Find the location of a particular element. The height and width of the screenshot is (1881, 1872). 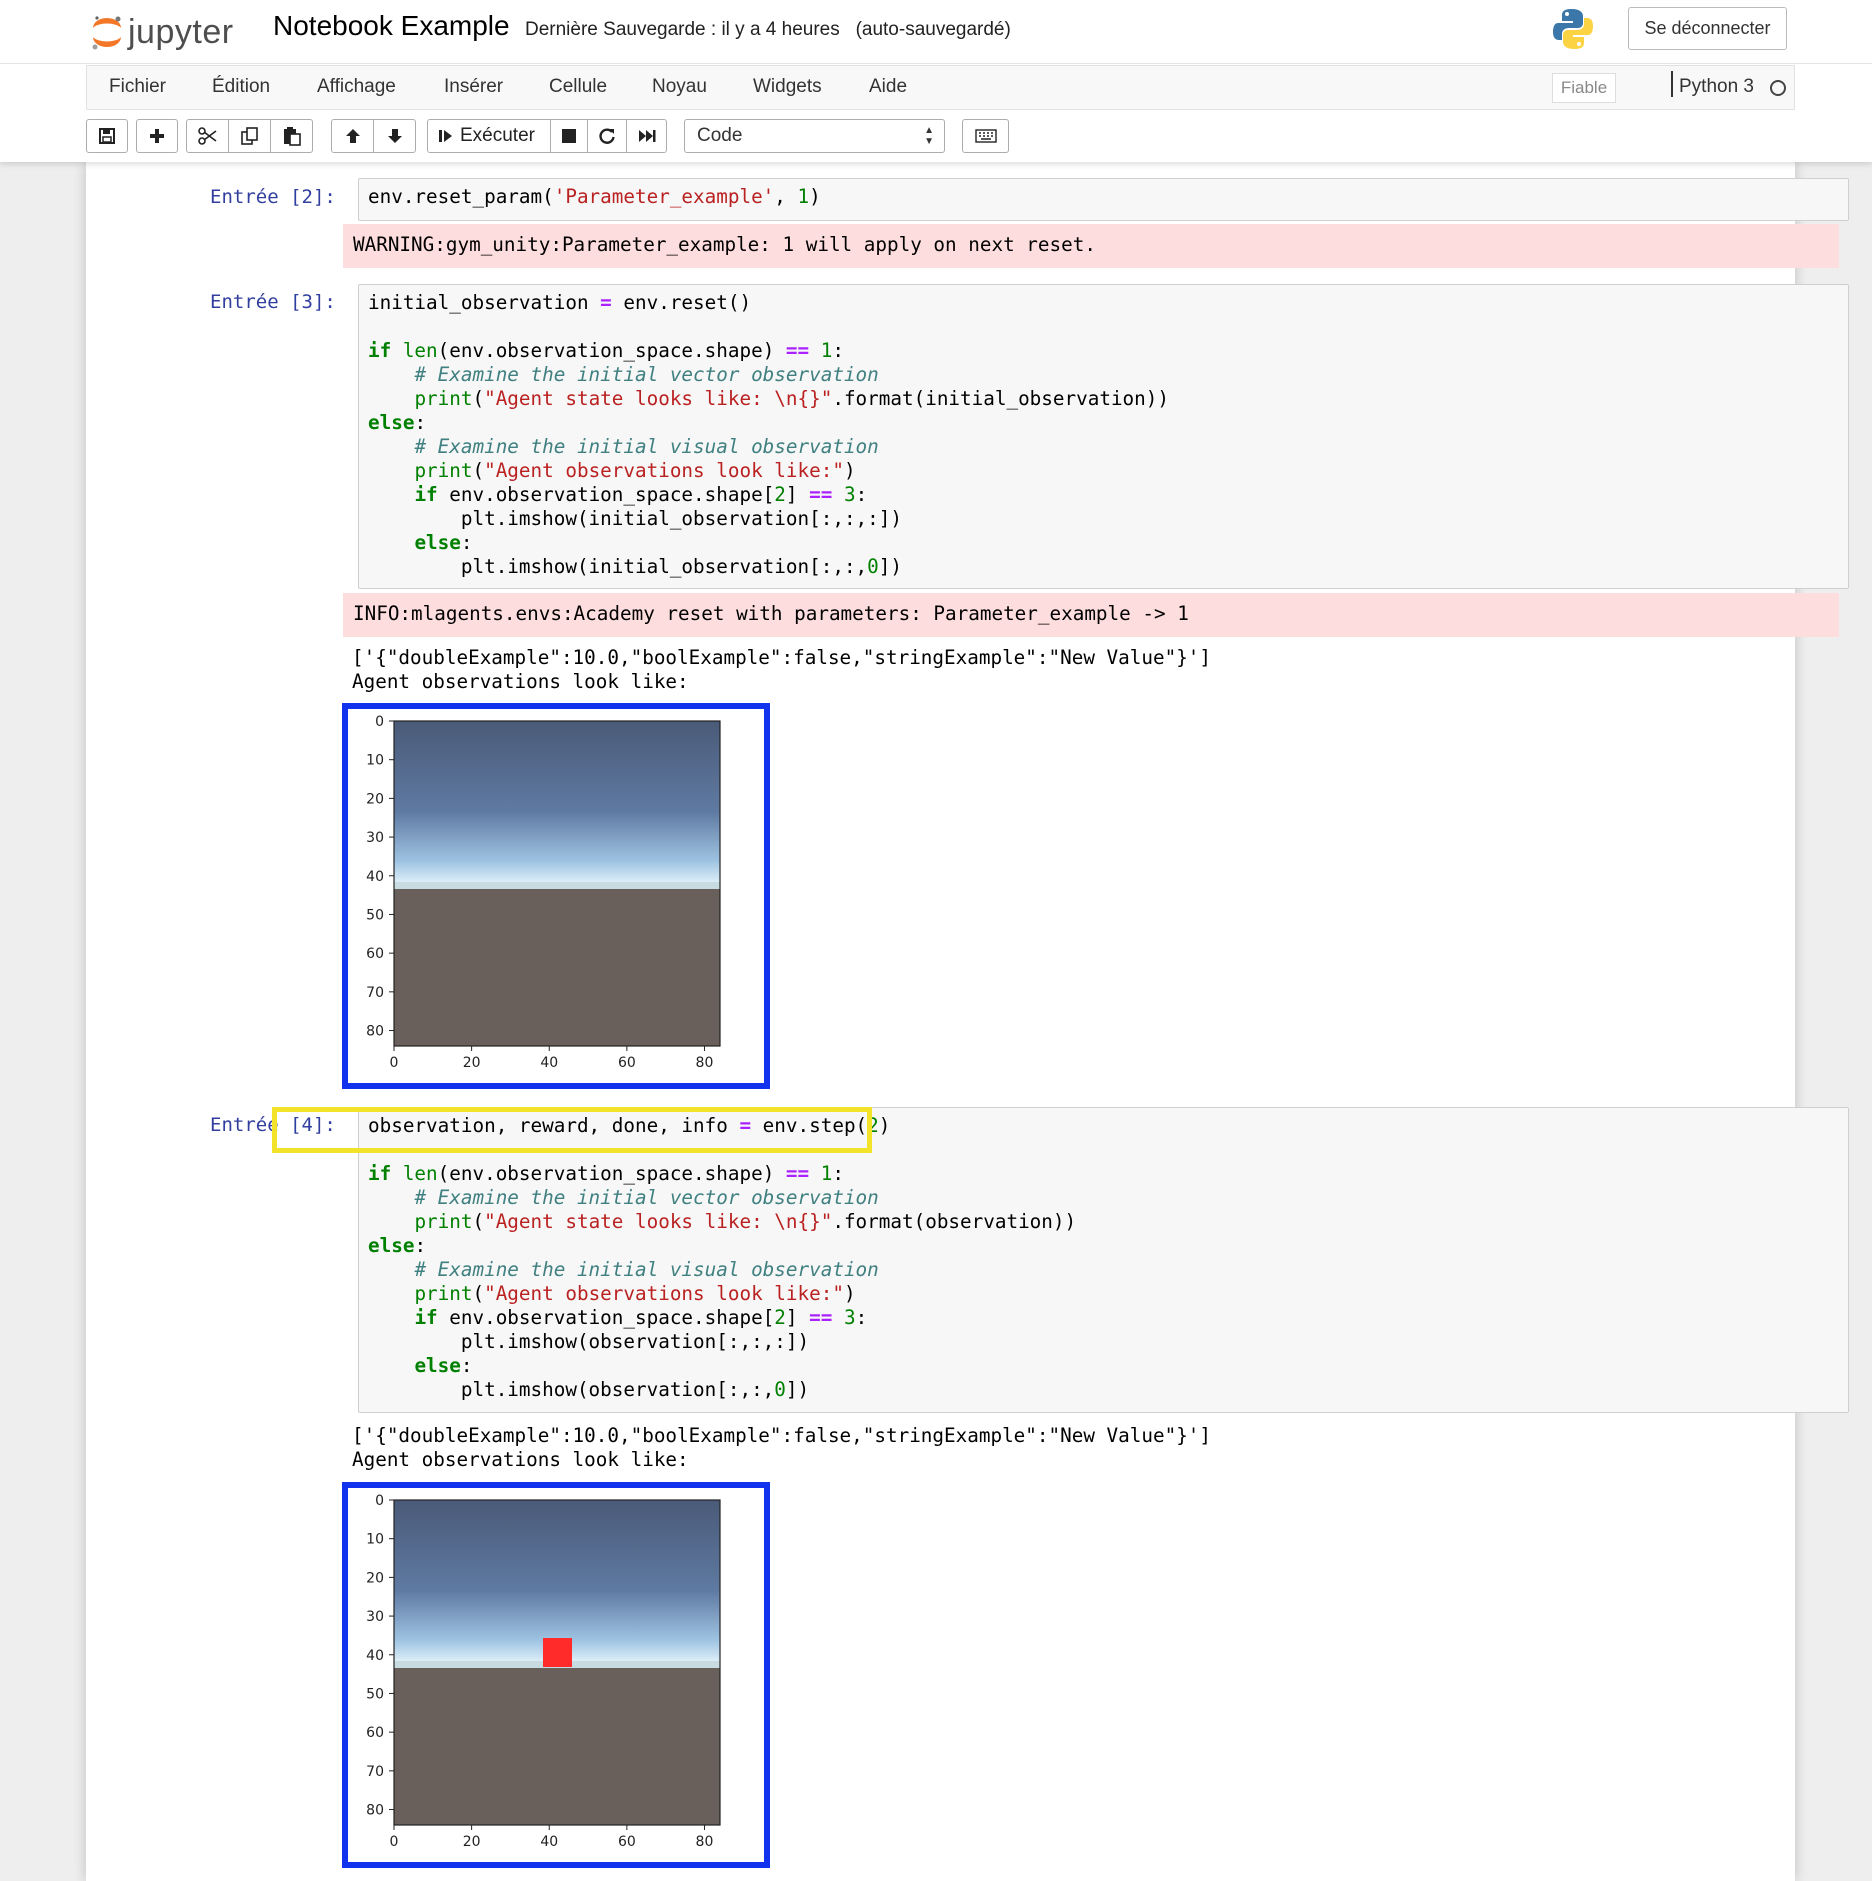

jupyter-logo-icon is located at coordinates (106, 33).